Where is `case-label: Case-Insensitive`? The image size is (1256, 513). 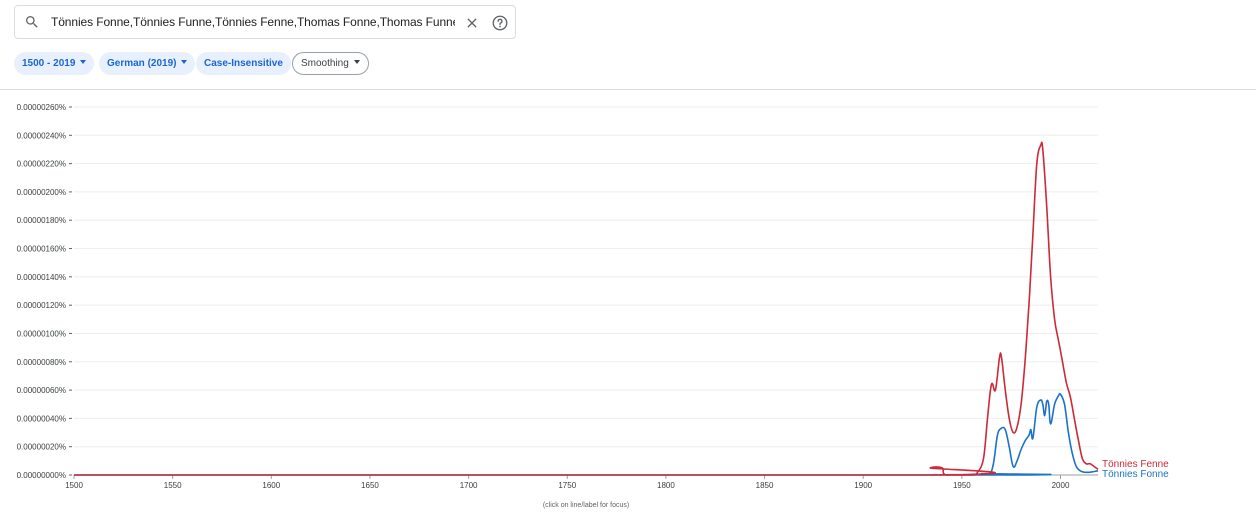 case-label: Case-Insensitive is located at coordinates (243, 63).